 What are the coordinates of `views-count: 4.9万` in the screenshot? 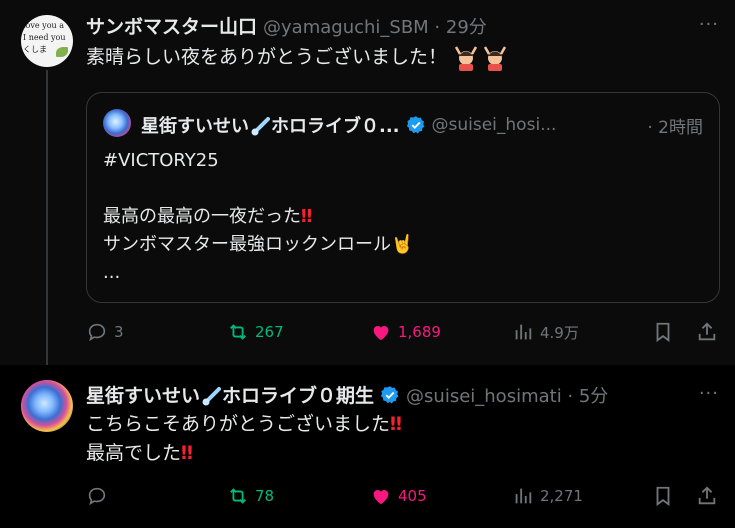 It's located at (559, 332).